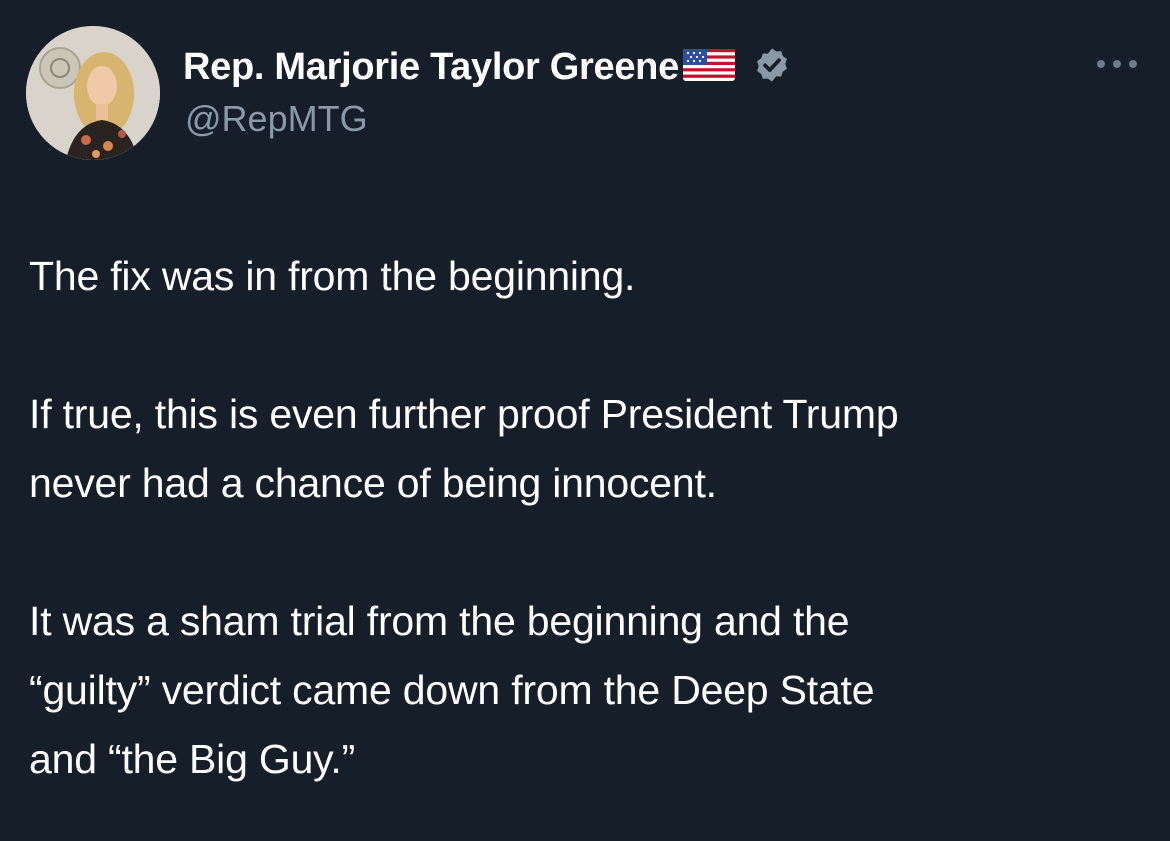  I want to click on tweet-line: never had a chance of being innocent., so click(373, 483).